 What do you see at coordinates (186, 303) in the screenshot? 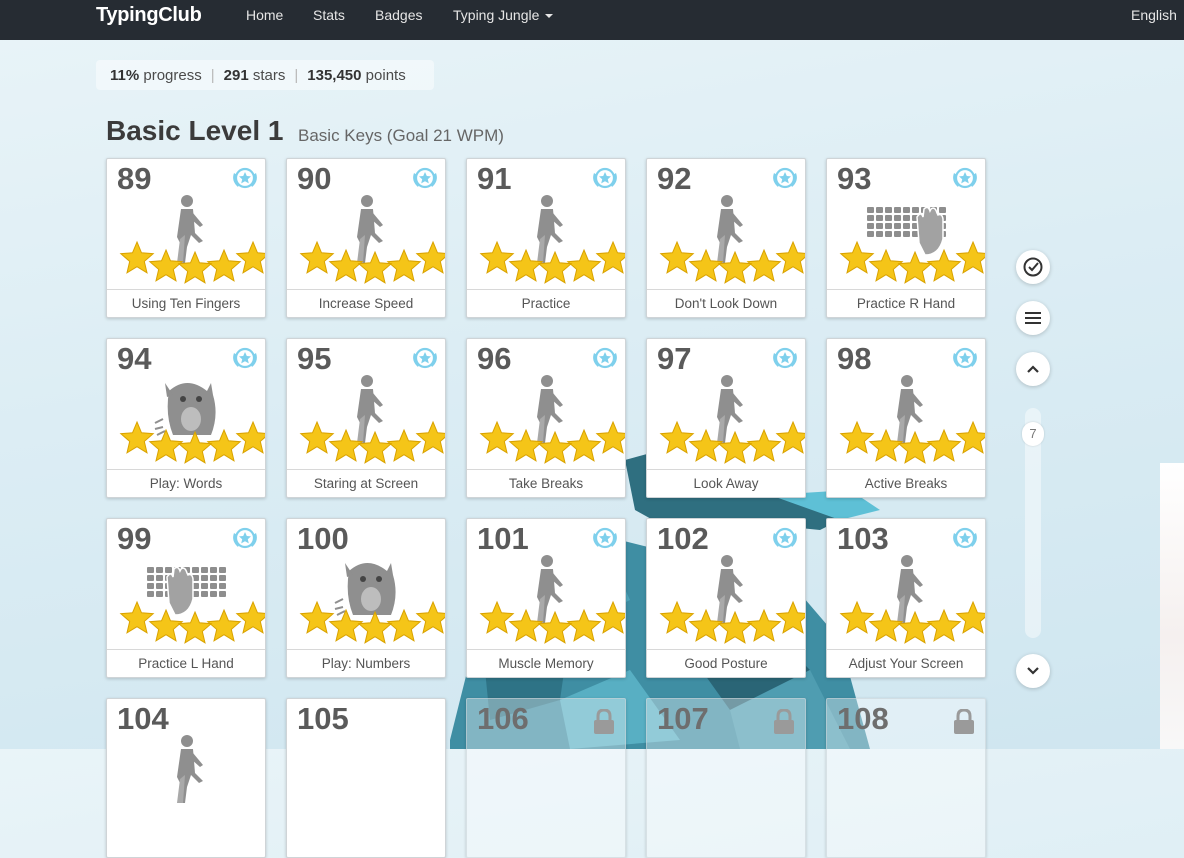
I see `lesson-label: Using Ten Fingers` at bounding box center [186, 303].